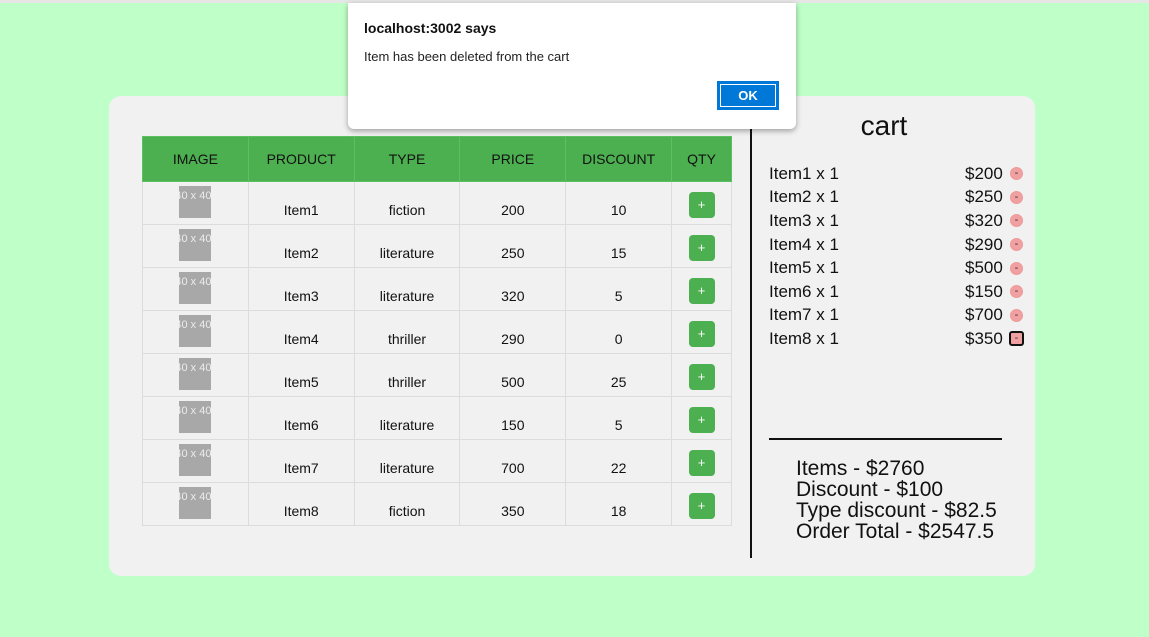  What do you see at coordinates (619, 289) in the screenshot?
I see `discount-cell: 5` at bounding box center [619, 289].